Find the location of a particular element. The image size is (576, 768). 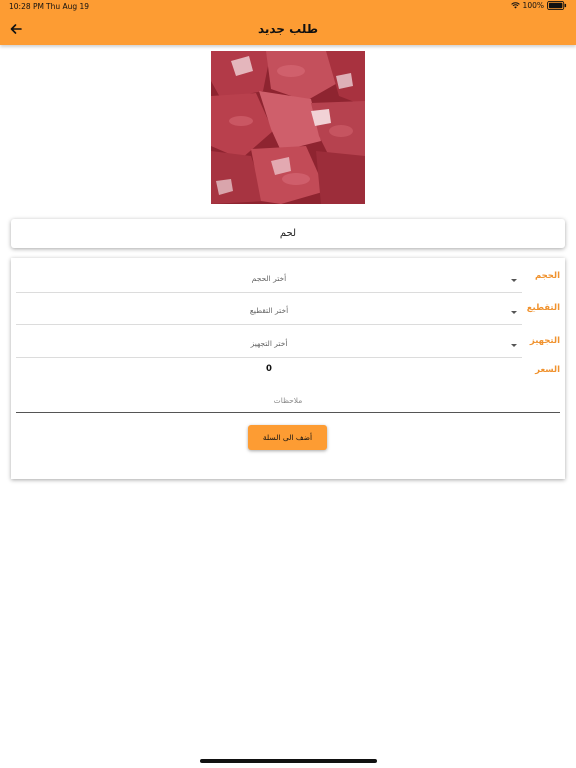

cutting-row: التقطيع أختر التقطيع is located at coordinates (288, 312).